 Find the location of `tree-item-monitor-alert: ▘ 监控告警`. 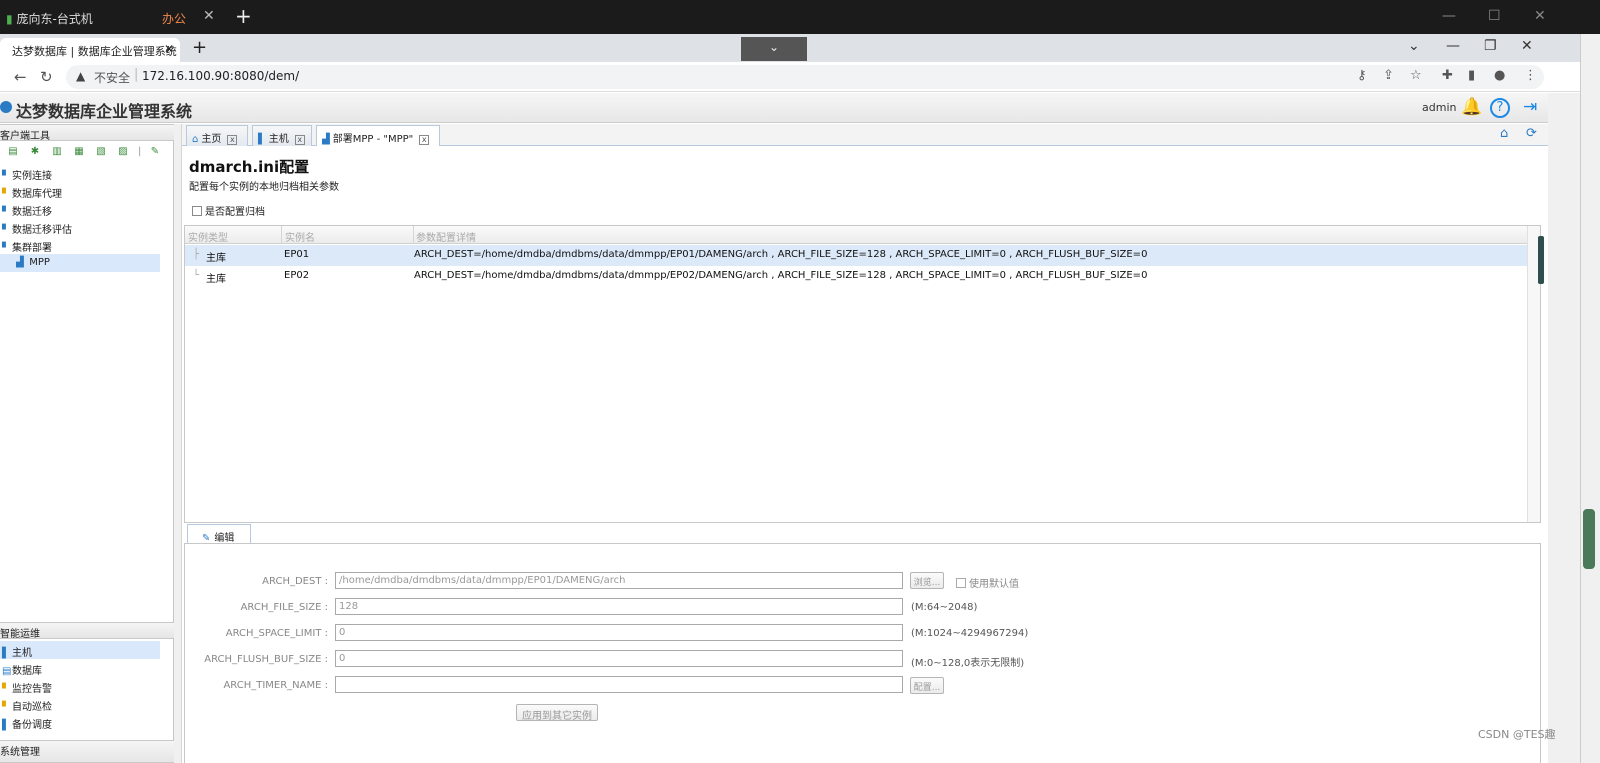

tree-item-monitor-alert: ▘ 监控告警 is located at coordinates (80, 686).